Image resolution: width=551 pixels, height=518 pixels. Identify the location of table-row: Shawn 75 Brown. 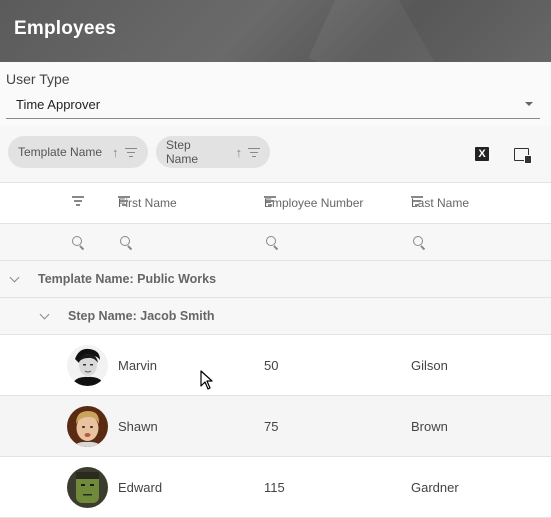
(275, 426).